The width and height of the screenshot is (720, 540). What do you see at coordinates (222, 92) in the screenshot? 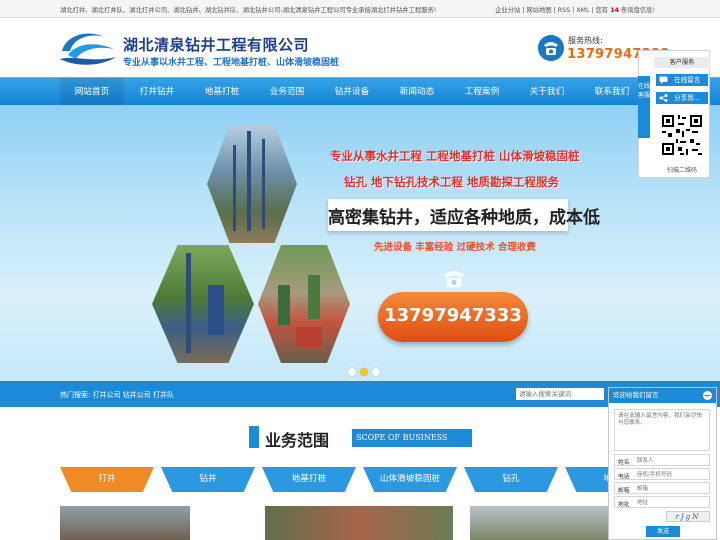
I see `nav-foundation-piling: 地基打桩` at bounding box center [222, 92].